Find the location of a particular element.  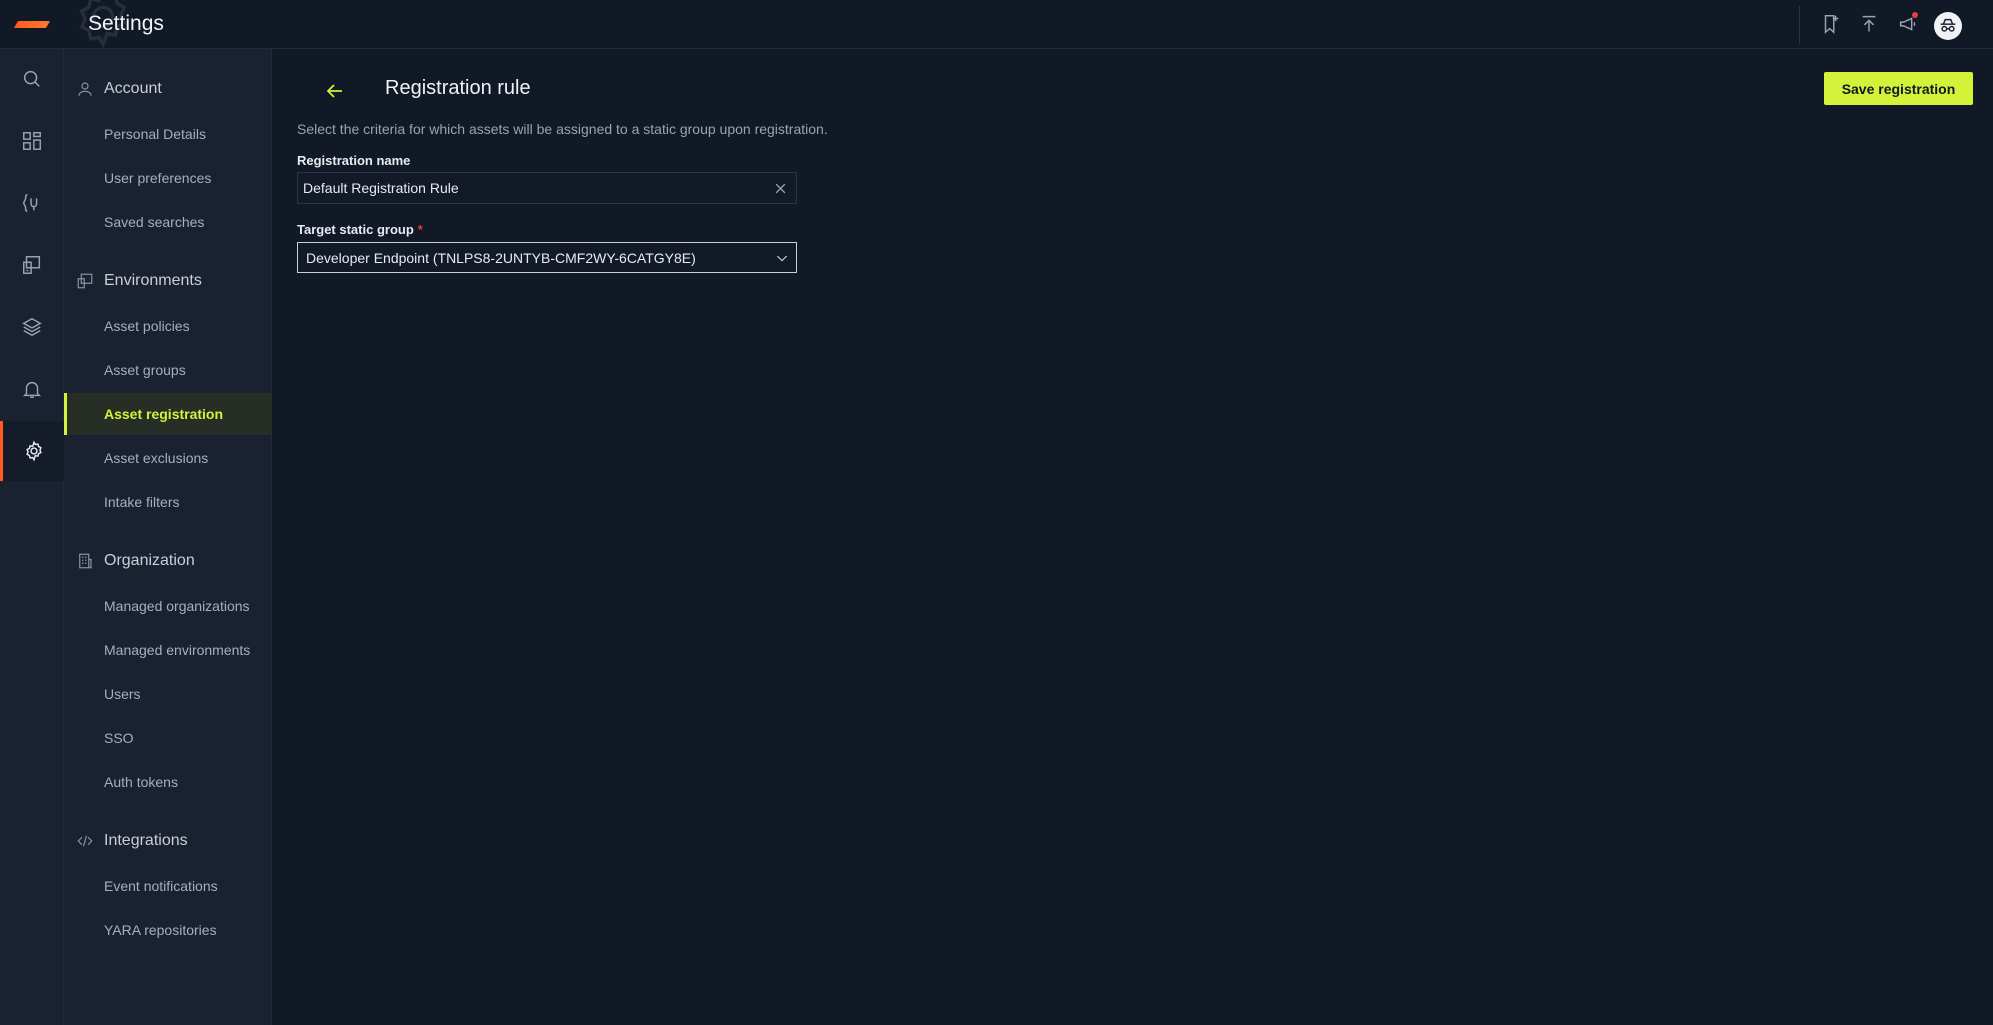

section-integrations: Integrations is located at coordinates (168, 841).